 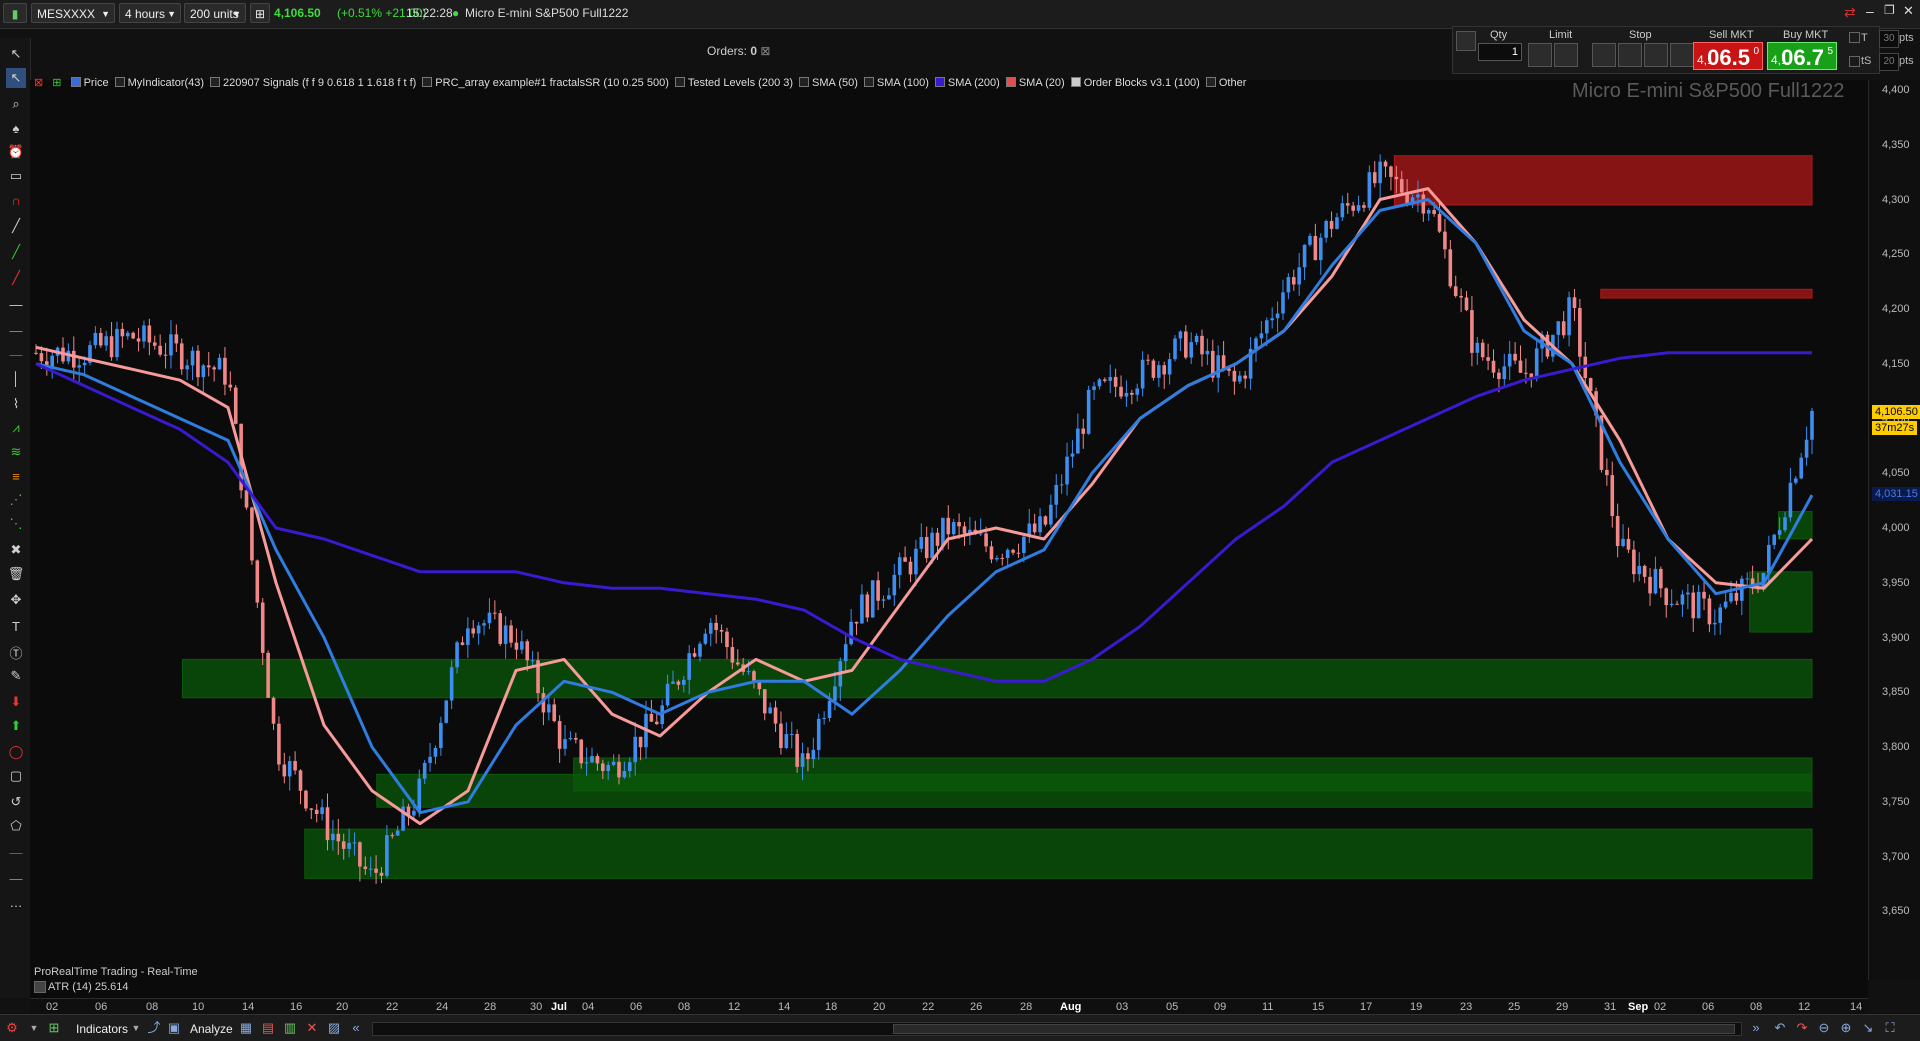 I want to click on trailing-t-checkbox, so click(x=1854, y=37).